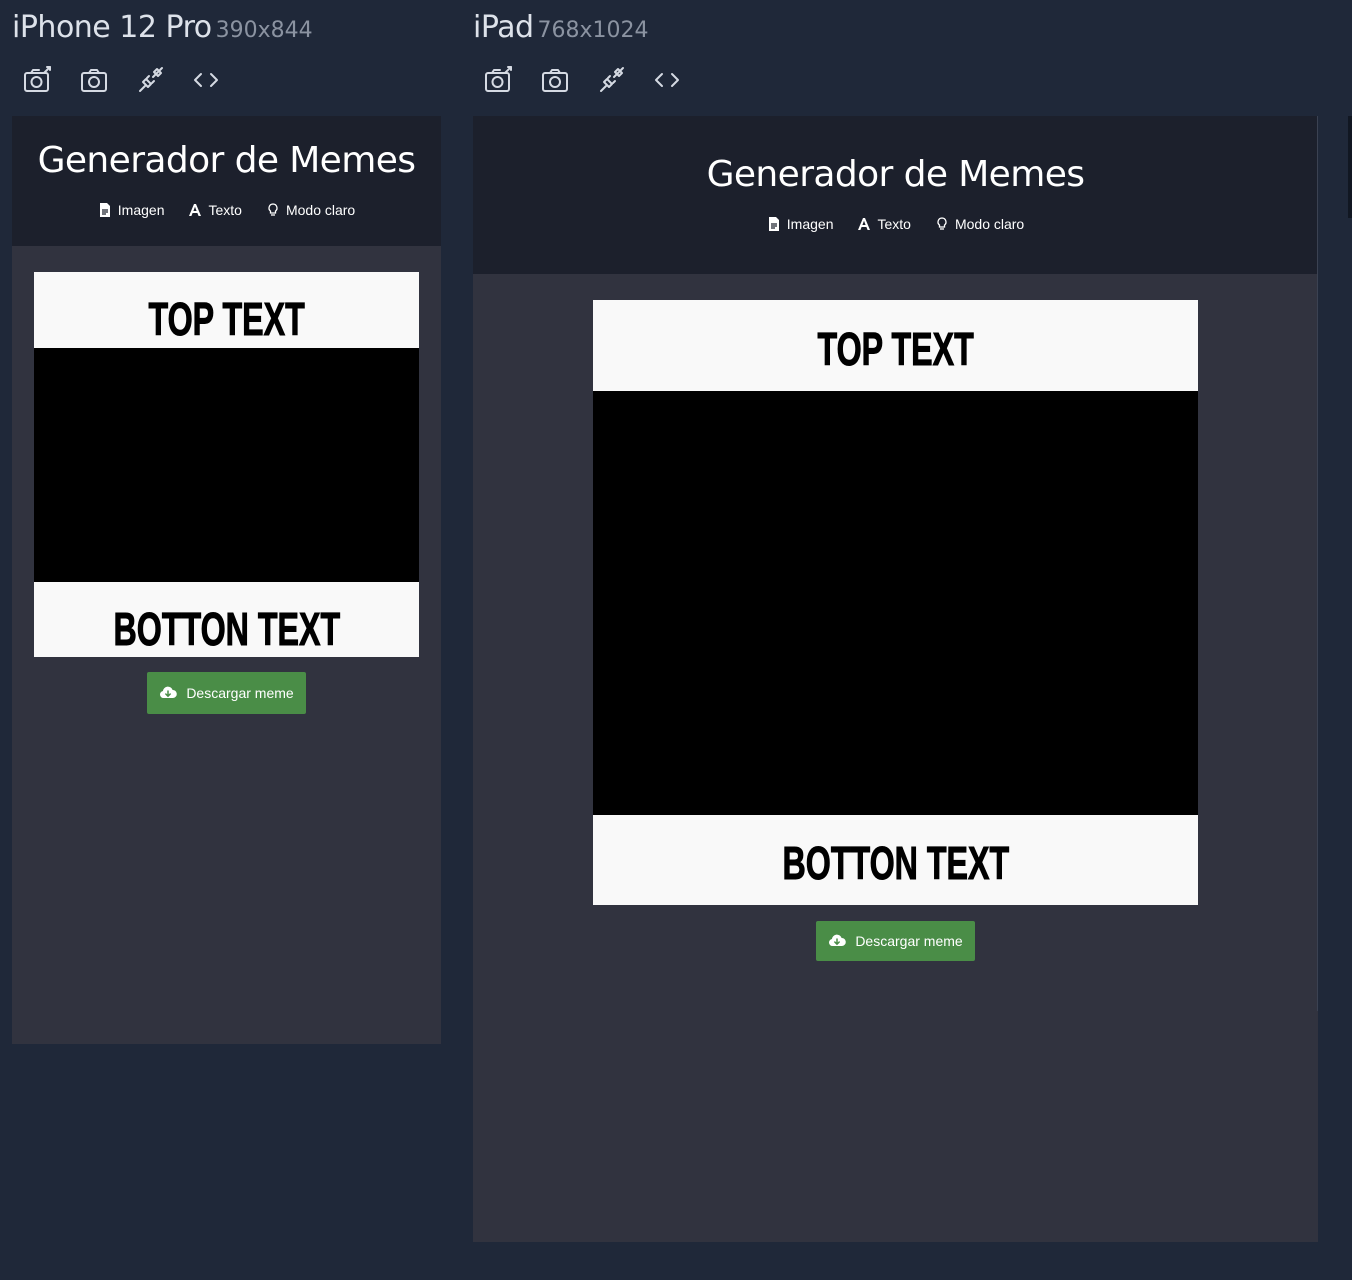 The image size is (1352, 1280). Describe the element at coordinates (593, 30) in the screenshot. I see `device-size: 768x1024` at that location.